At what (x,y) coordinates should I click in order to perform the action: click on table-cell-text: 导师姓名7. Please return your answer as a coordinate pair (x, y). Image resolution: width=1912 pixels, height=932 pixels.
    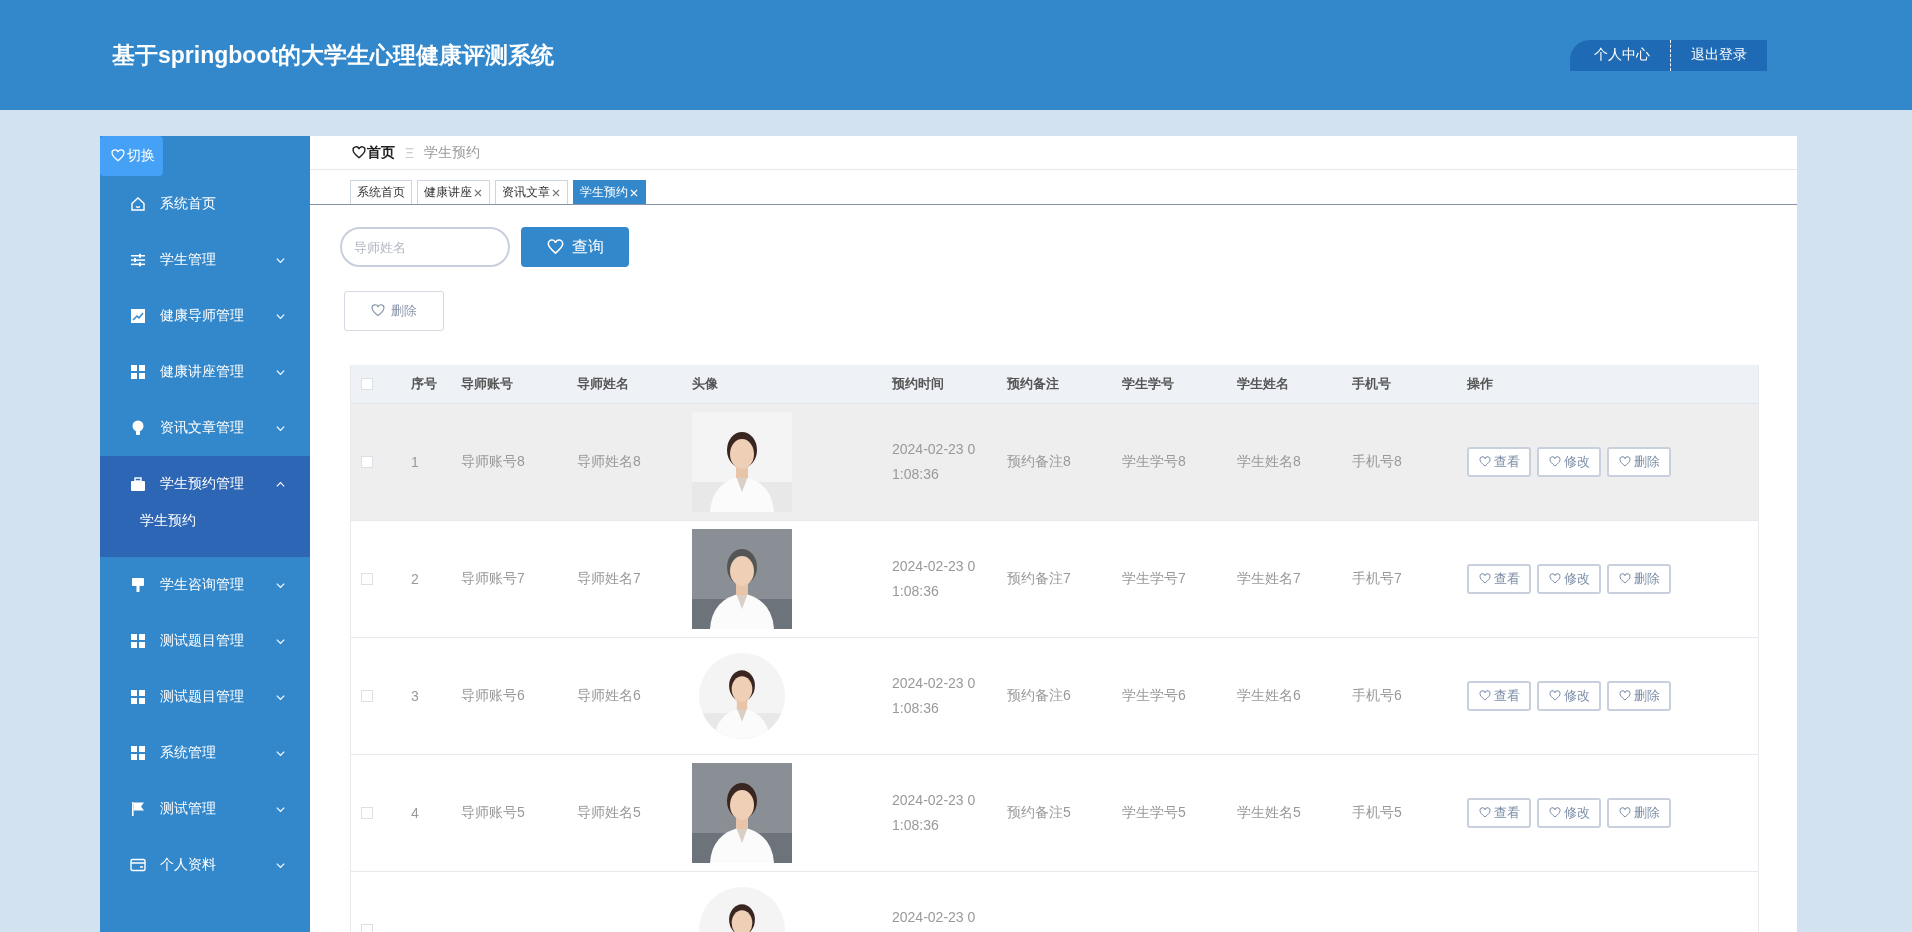
    Looking at the image, I should click on (609, 579).